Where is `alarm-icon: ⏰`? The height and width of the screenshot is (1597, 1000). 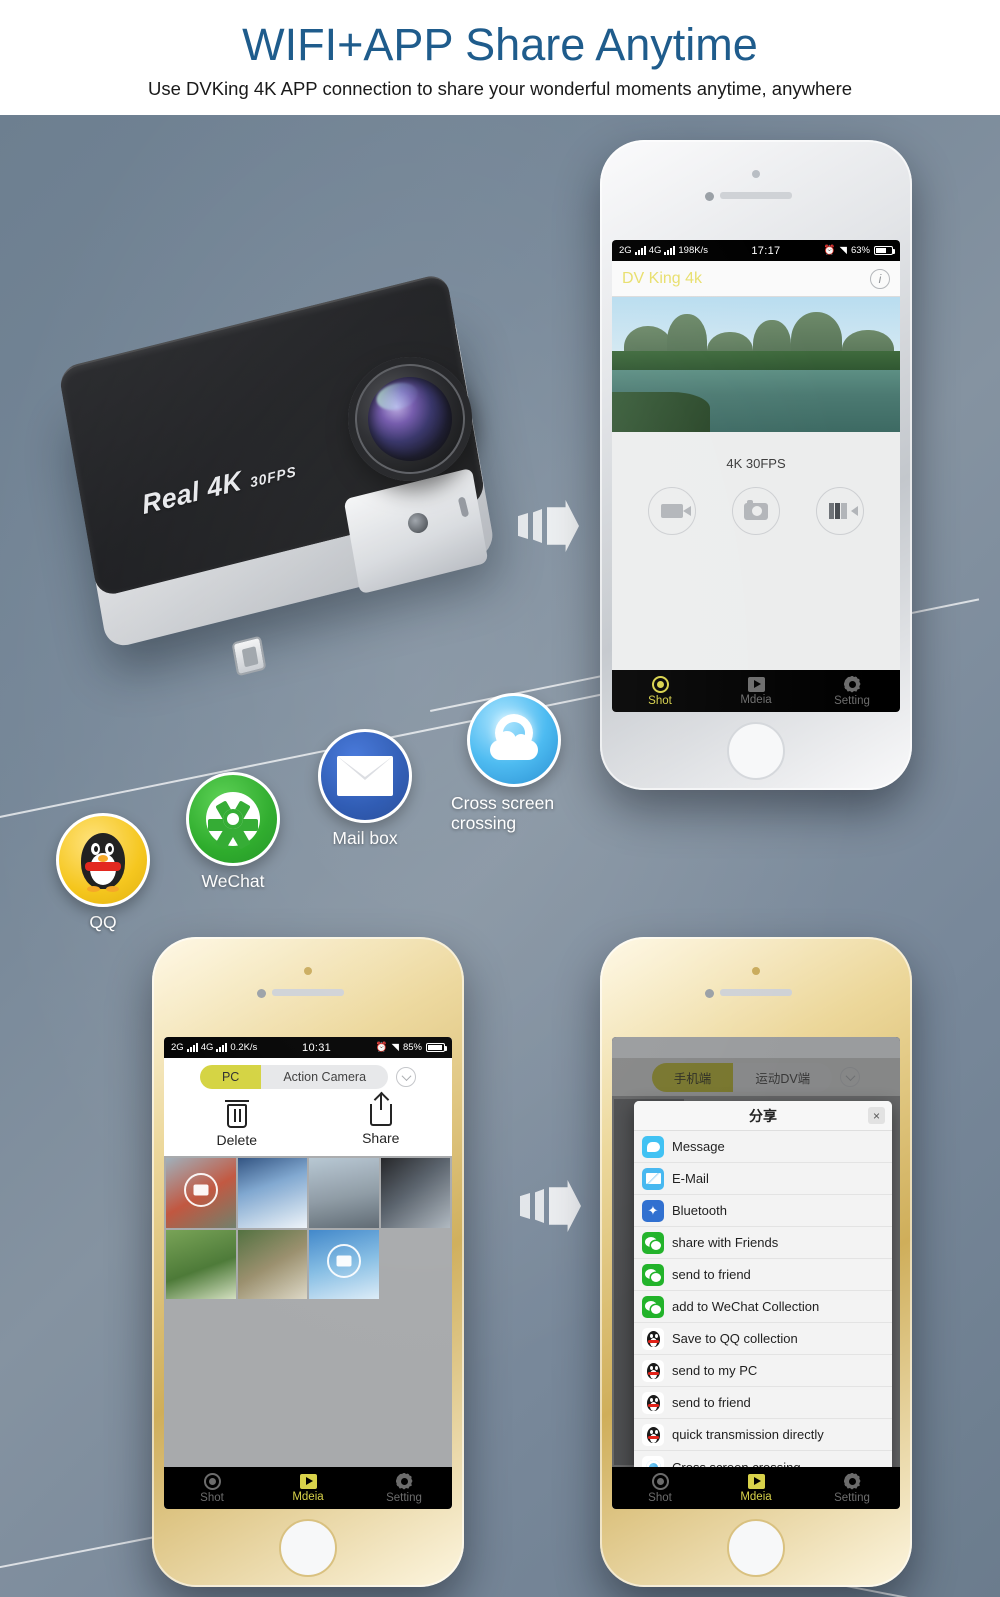 alarm-icon: ⏰ is located at coordinates (381, 1047).